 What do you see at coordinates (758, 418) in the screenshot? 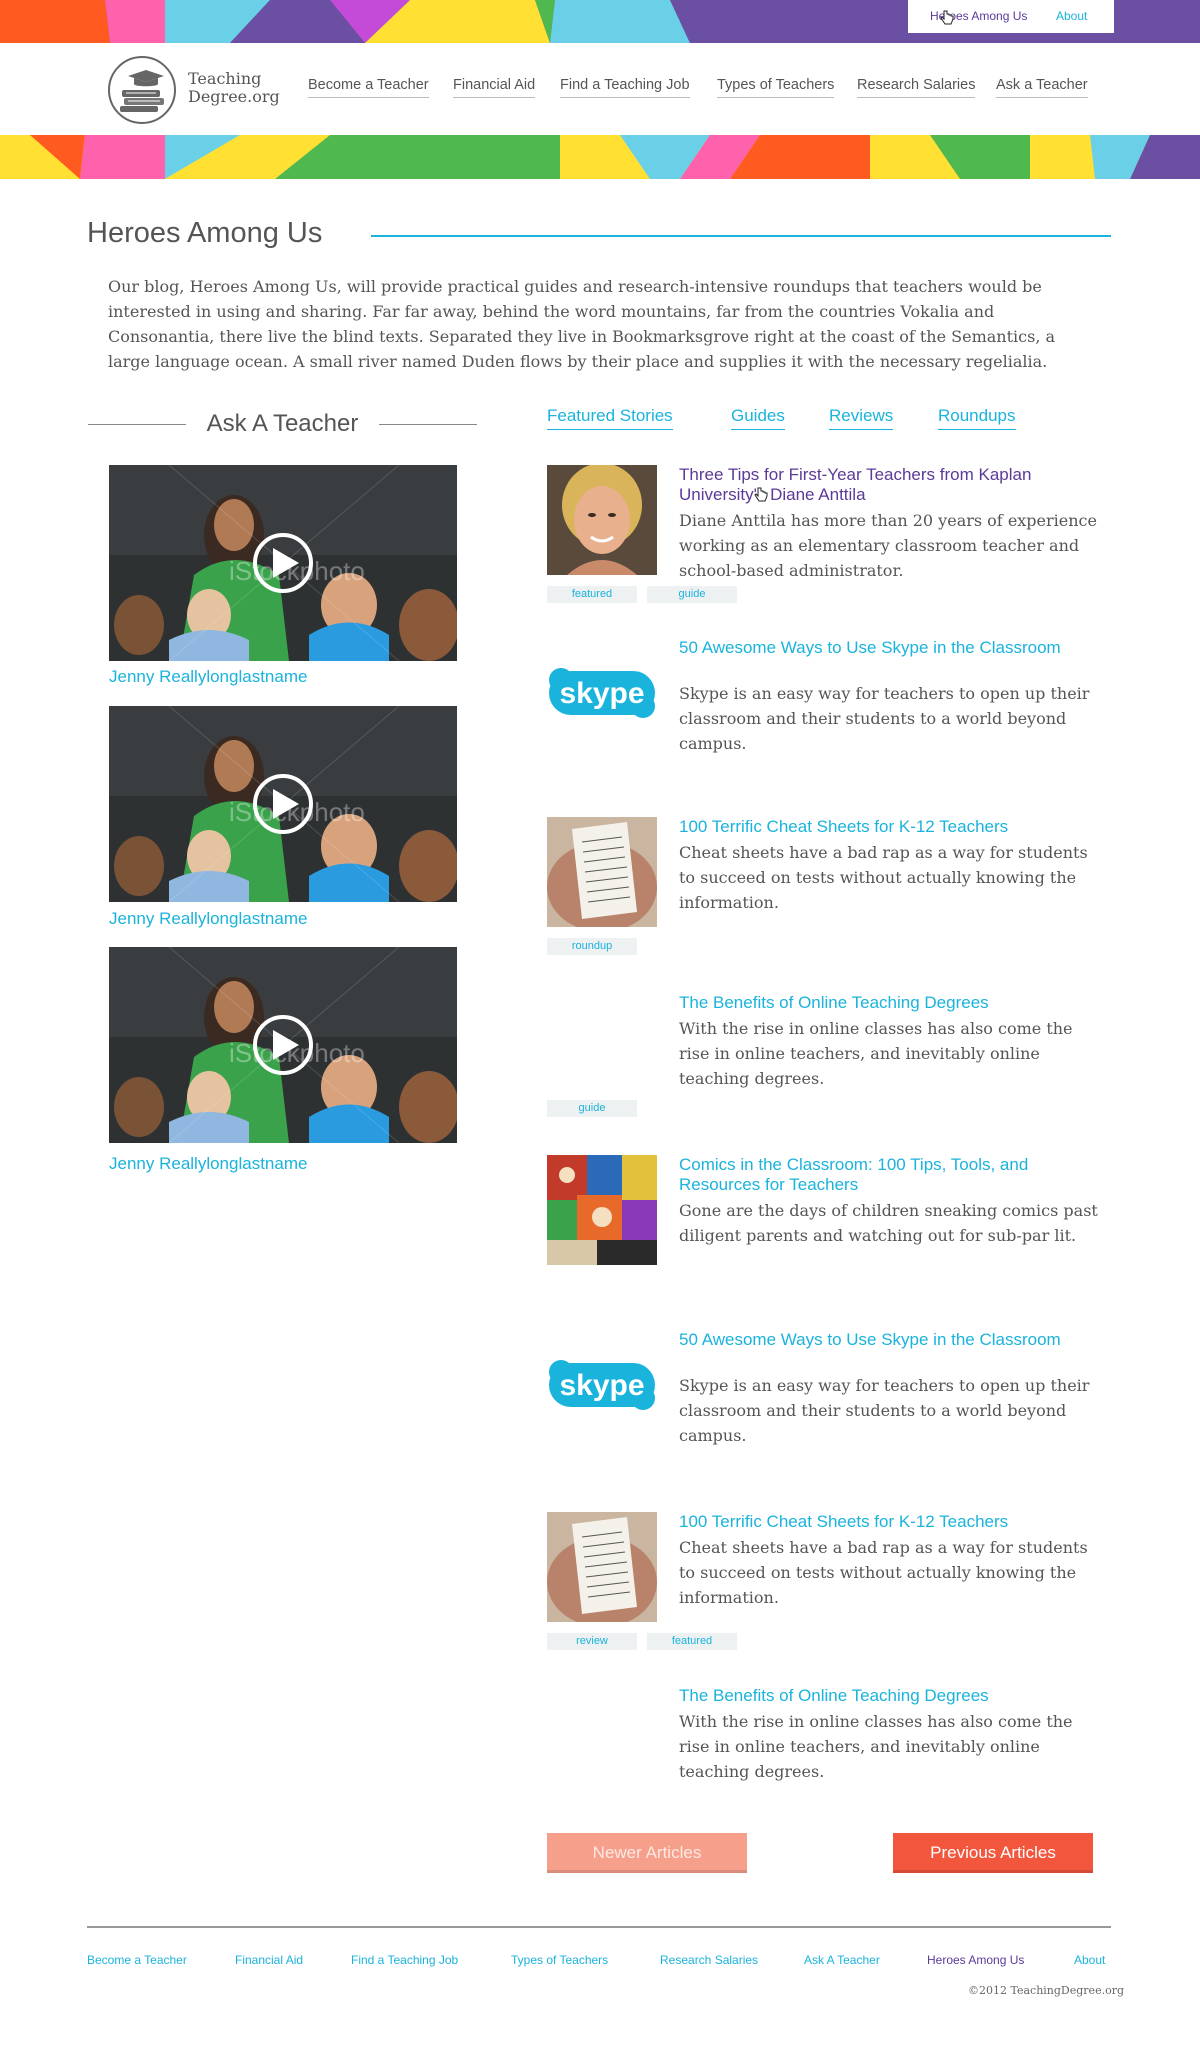
I see `tab-guides: Guides` at bounding box center [758, 418].